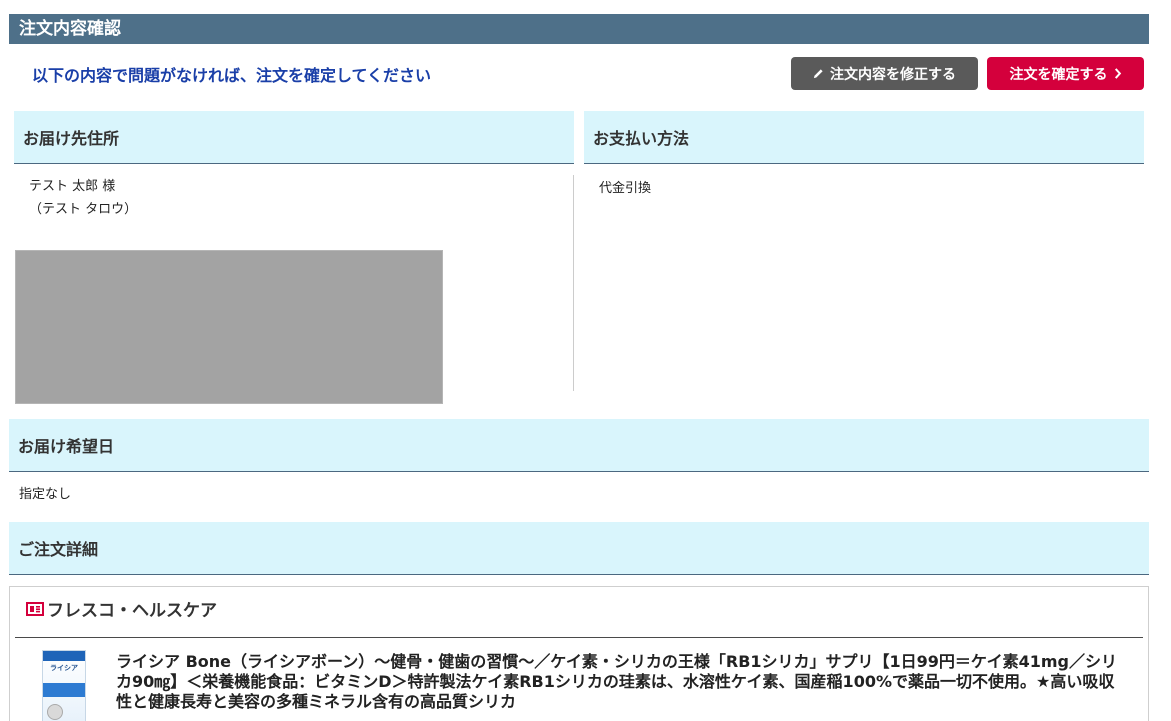 The image size is (1171, 721). Describe the element at coordinates (1118, 73) in the screenshot. I see `chevron-right-icon` at that location.